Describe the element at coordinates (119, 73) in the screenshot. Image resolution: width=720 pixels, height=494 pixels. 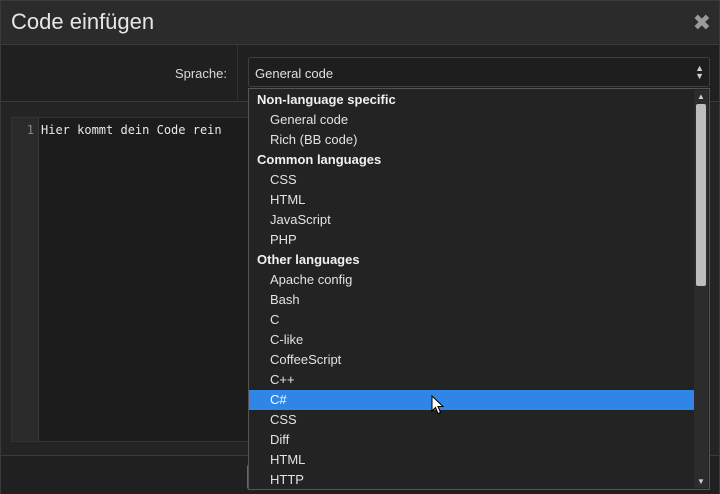
I see `language-label-cell: Sprache:` at that location.